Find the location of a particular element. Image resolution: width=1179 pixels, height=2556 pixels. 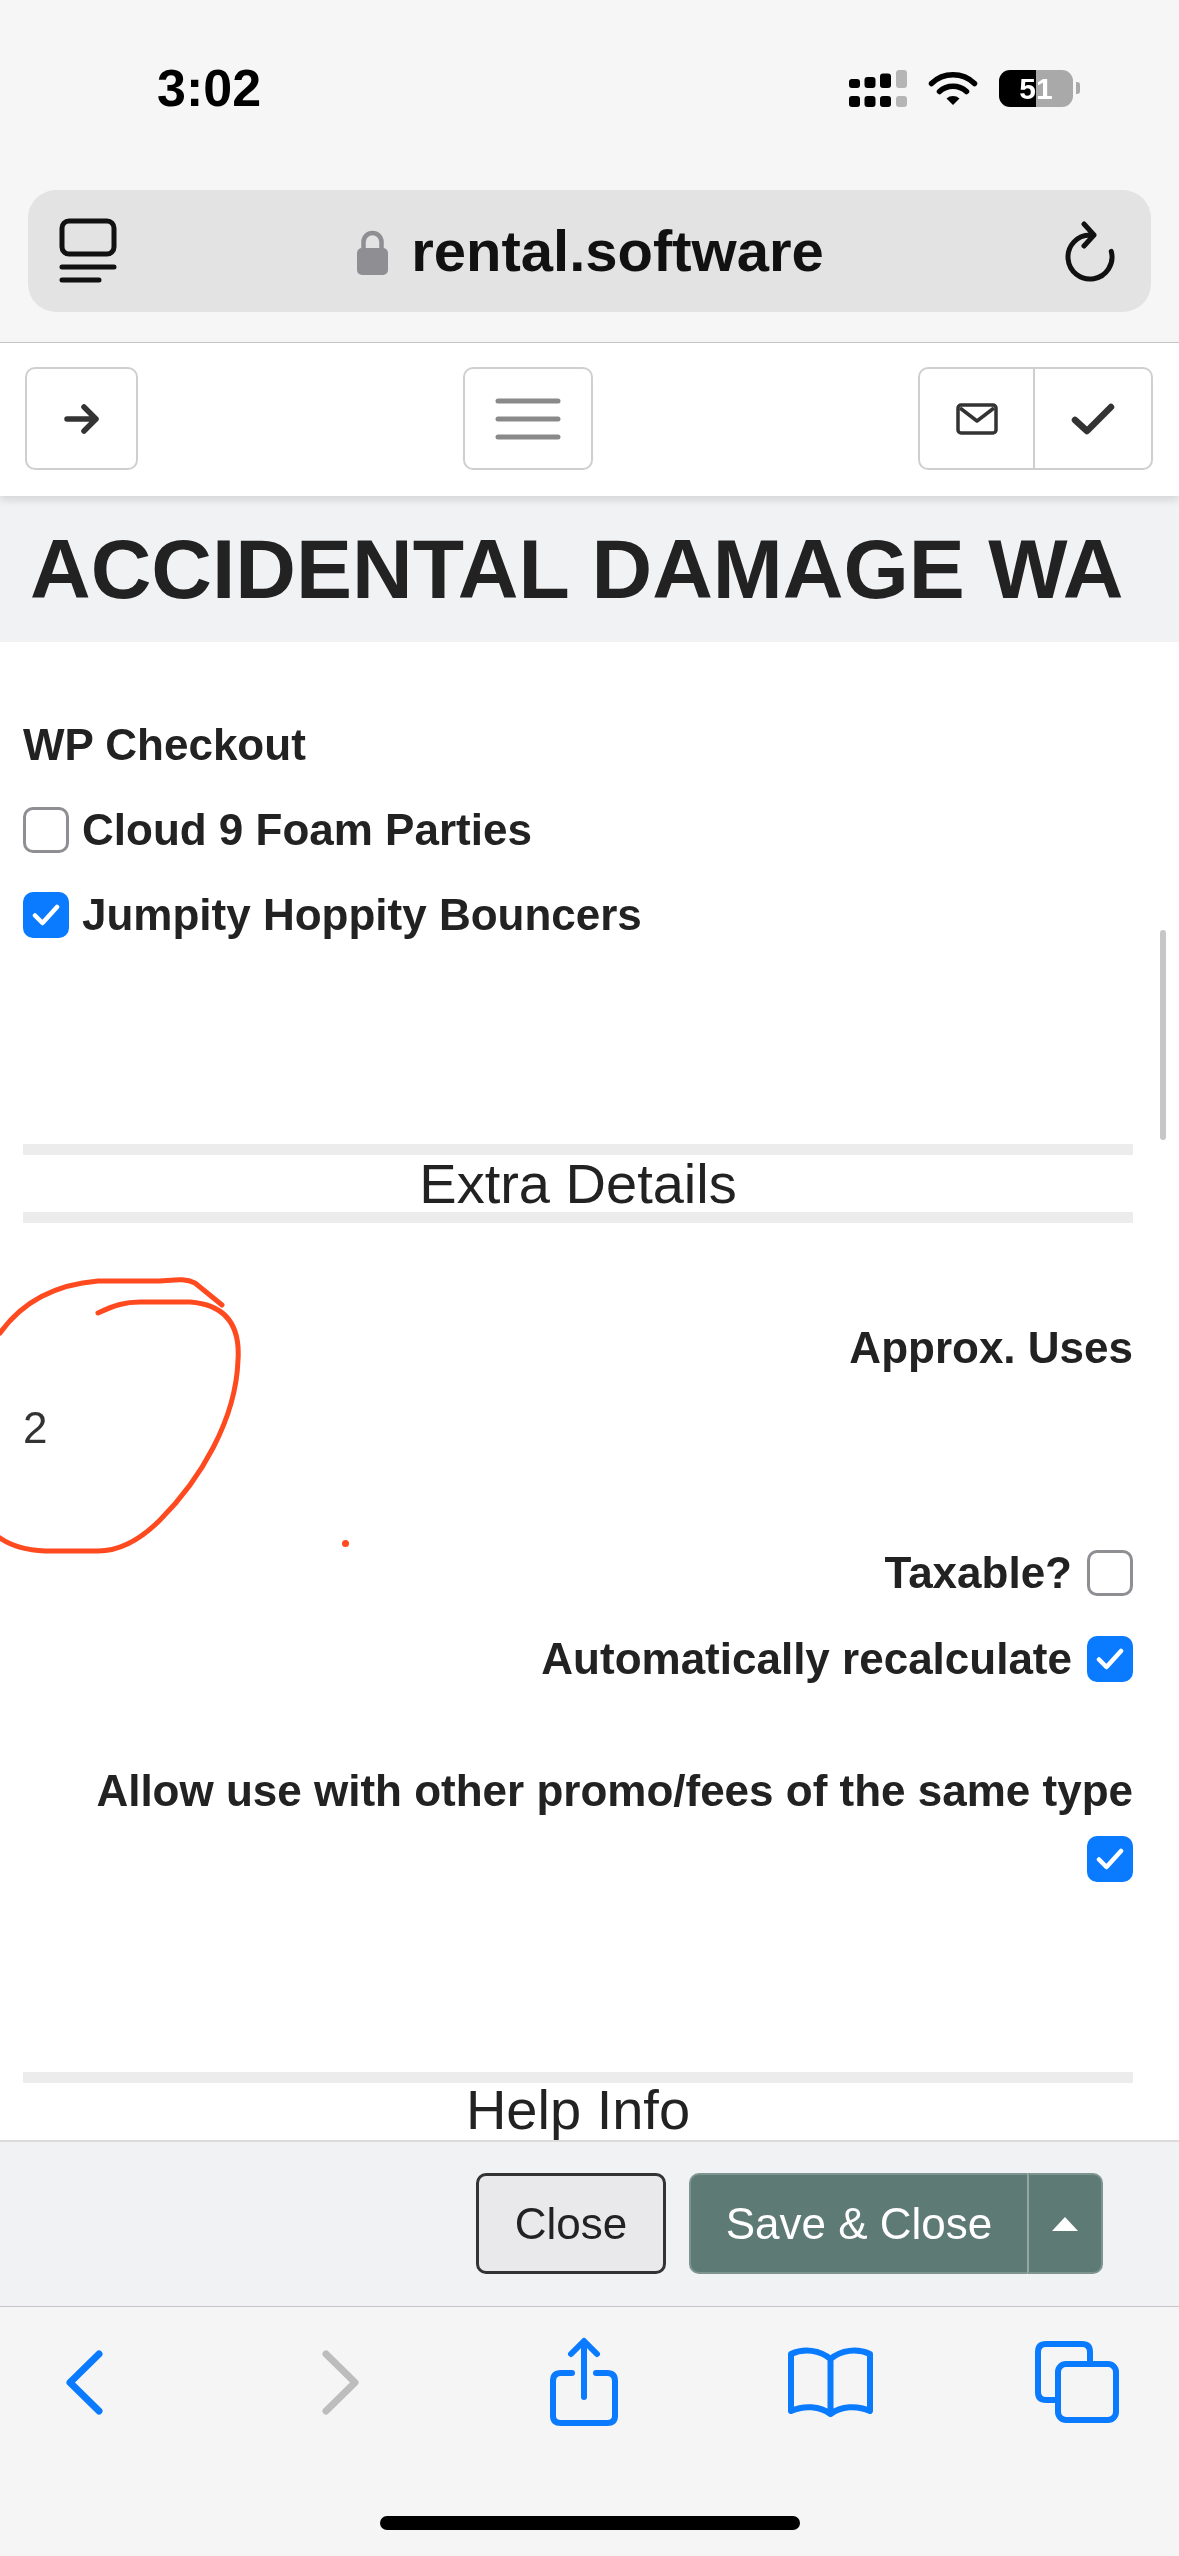

wifi-icon is located at coordinates (953, 88).